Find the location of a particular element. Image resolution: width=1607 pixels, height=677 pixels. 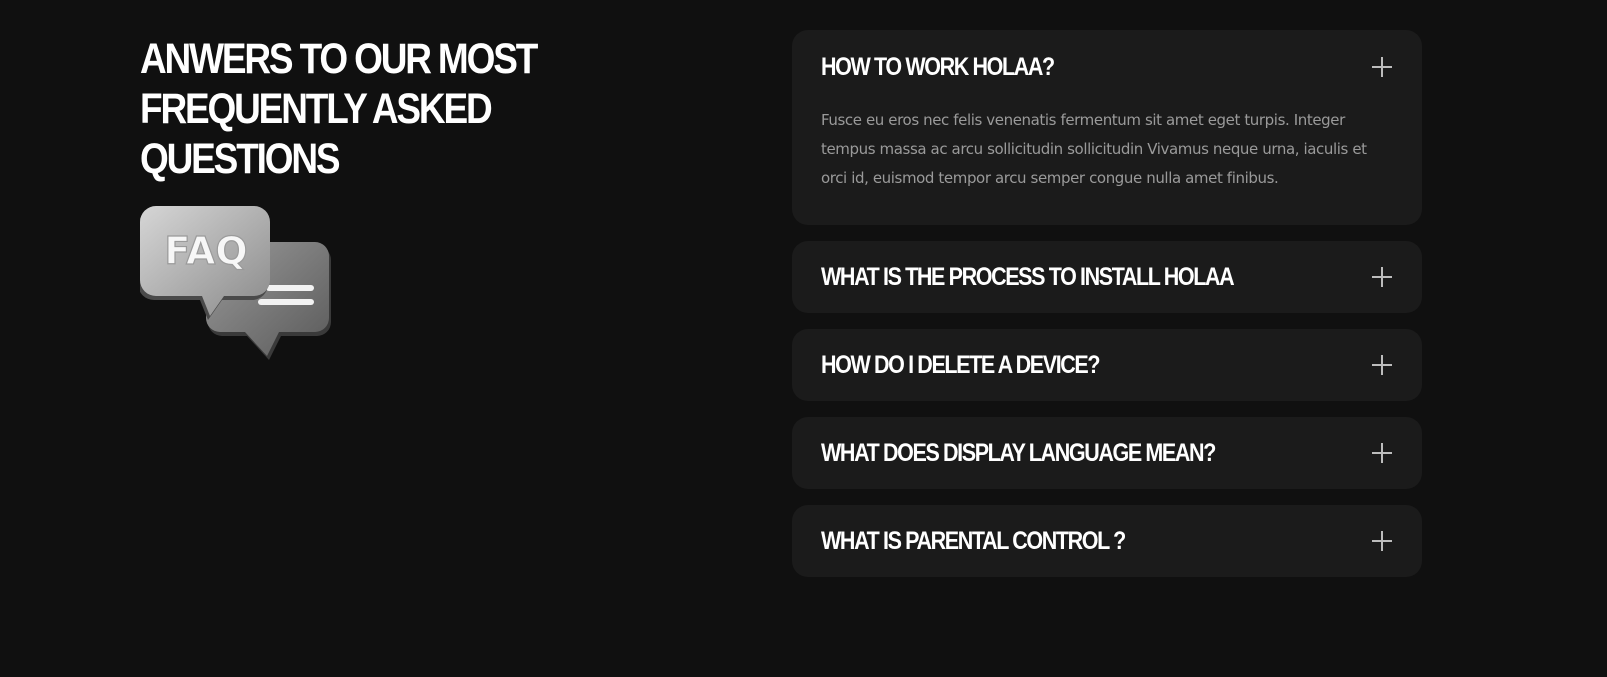

faq-item: WHAT DOES DISPLAY LANGUAGE MEAN? is located at coordinates (1107, 453).